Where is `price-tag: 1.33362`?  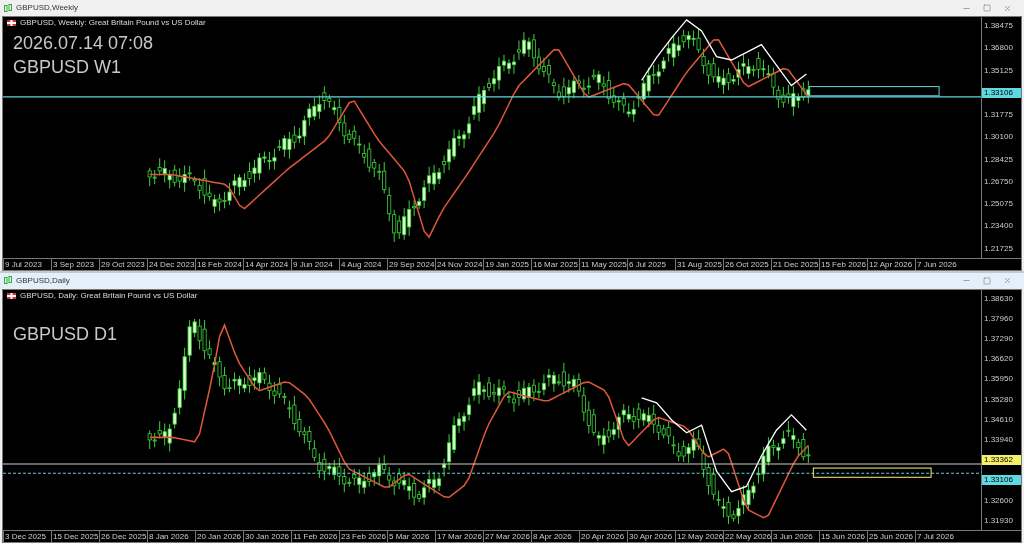 price-tag: 1.33362 is located at coordinates (1001, 460).